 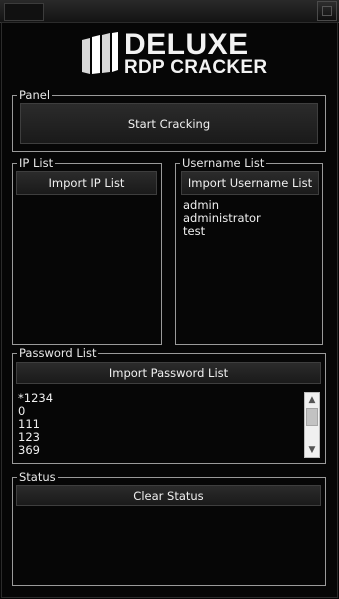 What do you see at coordinates (24, 12) in the screenshot?
I see `window-menu-button` at bounding box center [24, 12].